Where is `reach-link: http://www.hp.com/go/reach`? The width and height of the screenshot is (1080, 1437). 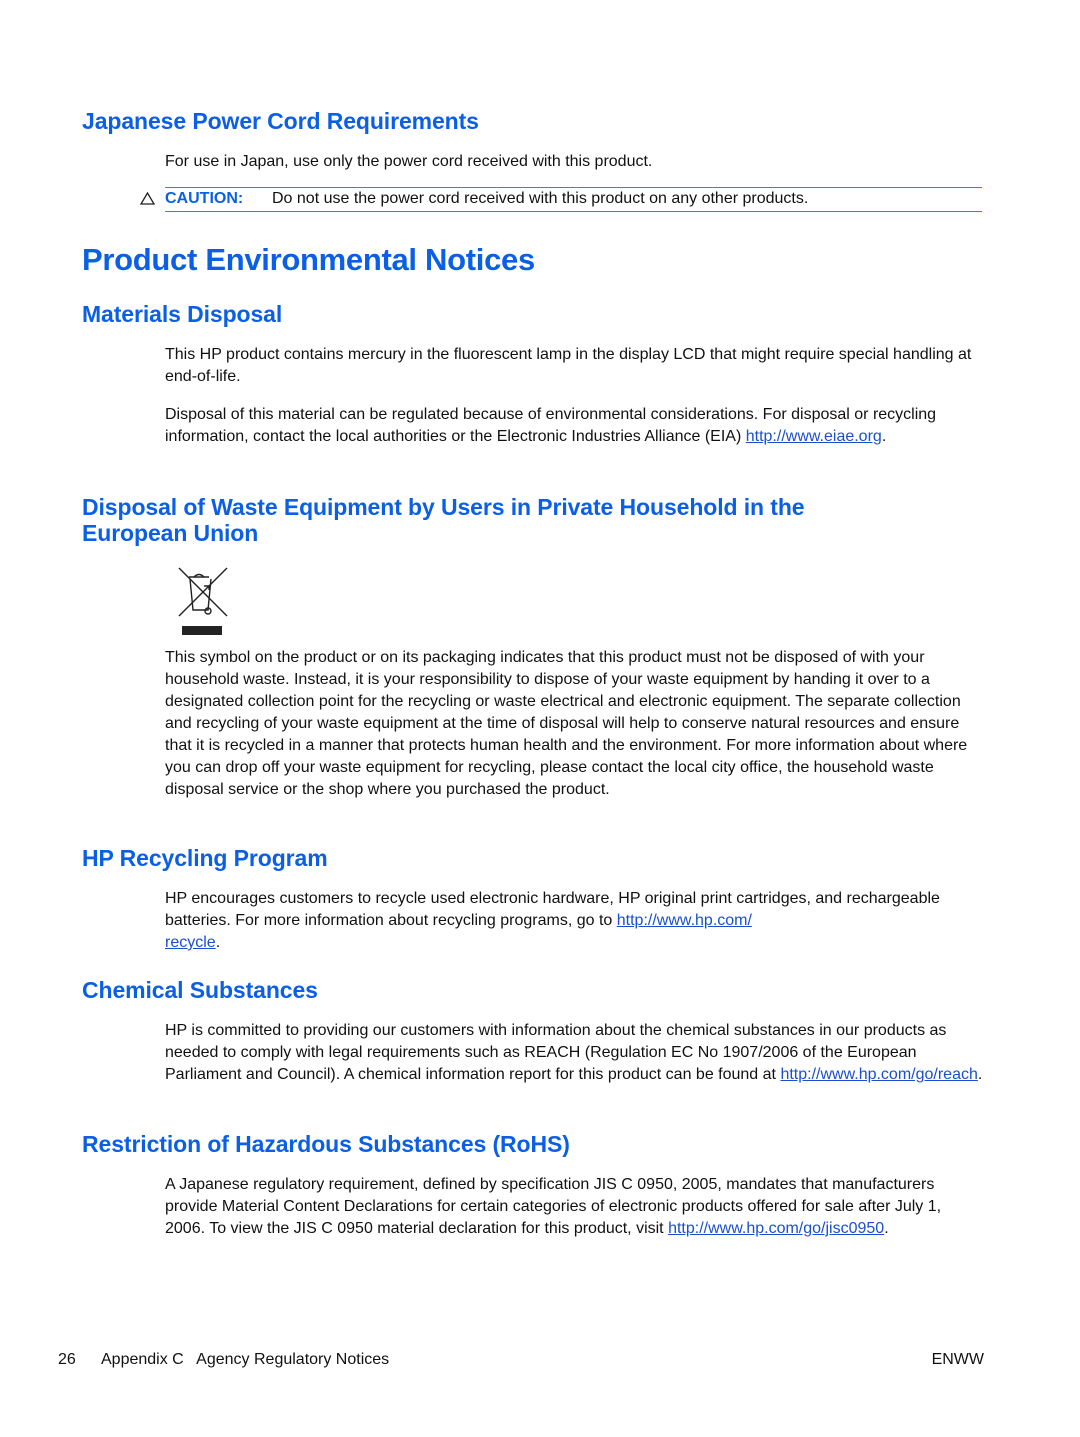 reach-link: http://www.hp.com/go/reach is located at coordinates (878, 1074).